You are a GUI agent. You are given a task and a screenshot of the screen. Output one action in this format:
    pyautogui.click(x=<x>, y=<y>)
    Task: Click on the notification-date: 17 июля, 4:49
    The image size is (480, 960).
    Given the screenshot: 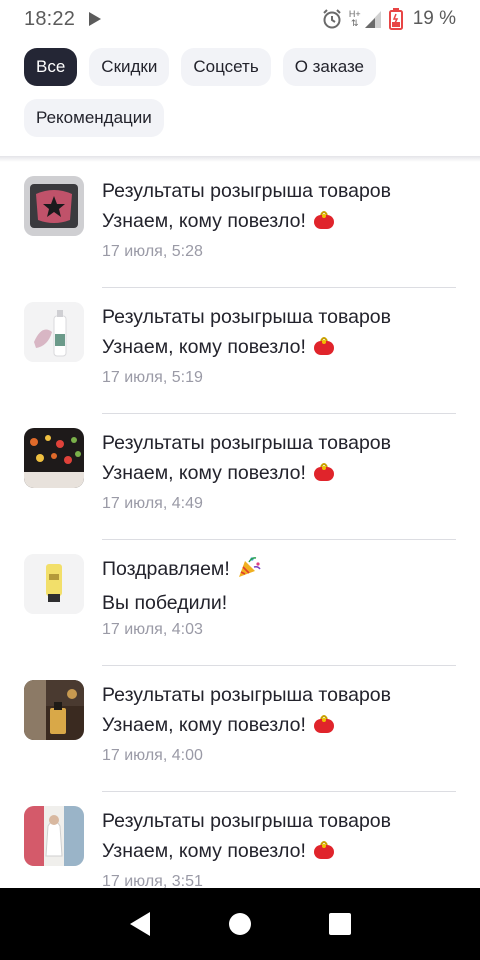 What is the action you would take?
    pyautogui.click(x=152, y=503)
    